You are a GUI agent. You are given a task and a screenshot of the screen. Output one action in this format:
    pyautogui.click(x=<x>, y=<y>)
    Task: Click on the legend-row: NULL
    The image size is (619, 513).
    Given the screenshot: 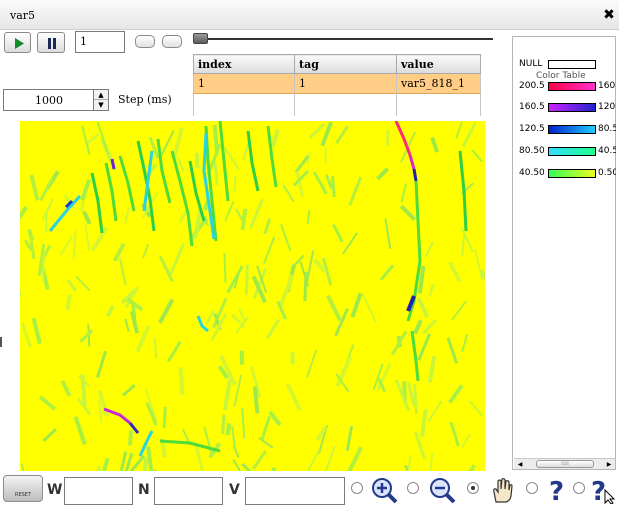 What is the action you would take?
    pyautogui.click(x=569, y=65)
    